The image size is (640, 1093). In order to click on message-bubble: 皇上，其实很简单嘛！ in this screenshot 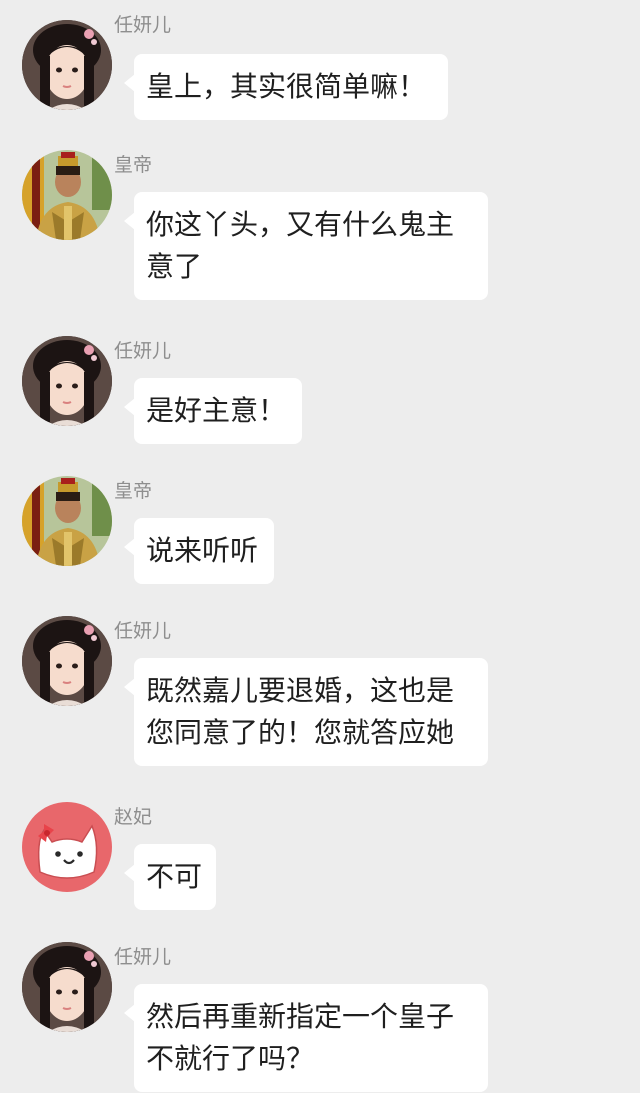, I will do `click(286, 87)`.